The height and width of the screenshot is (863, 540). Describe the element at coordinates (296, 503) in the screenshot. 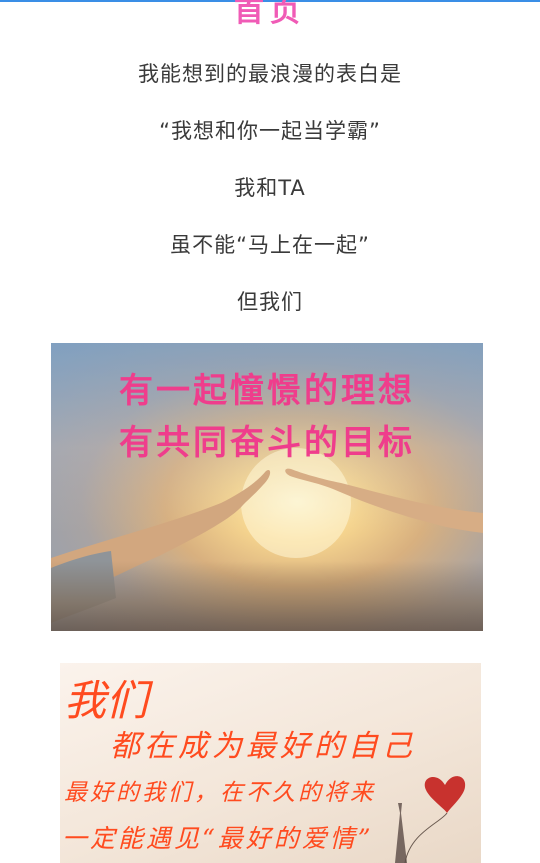

I see `sun-glow` at that location.